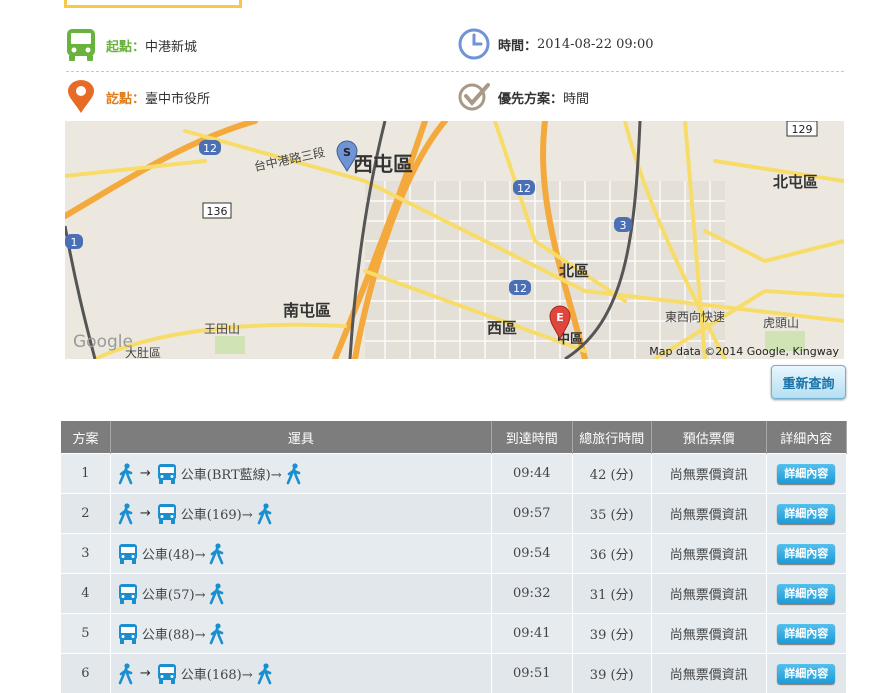 The height and width of the screenshot is (693, 871). Describe the element at coordinates (85, 673) in the screenshot. I see `plan-number: 6` at that location.